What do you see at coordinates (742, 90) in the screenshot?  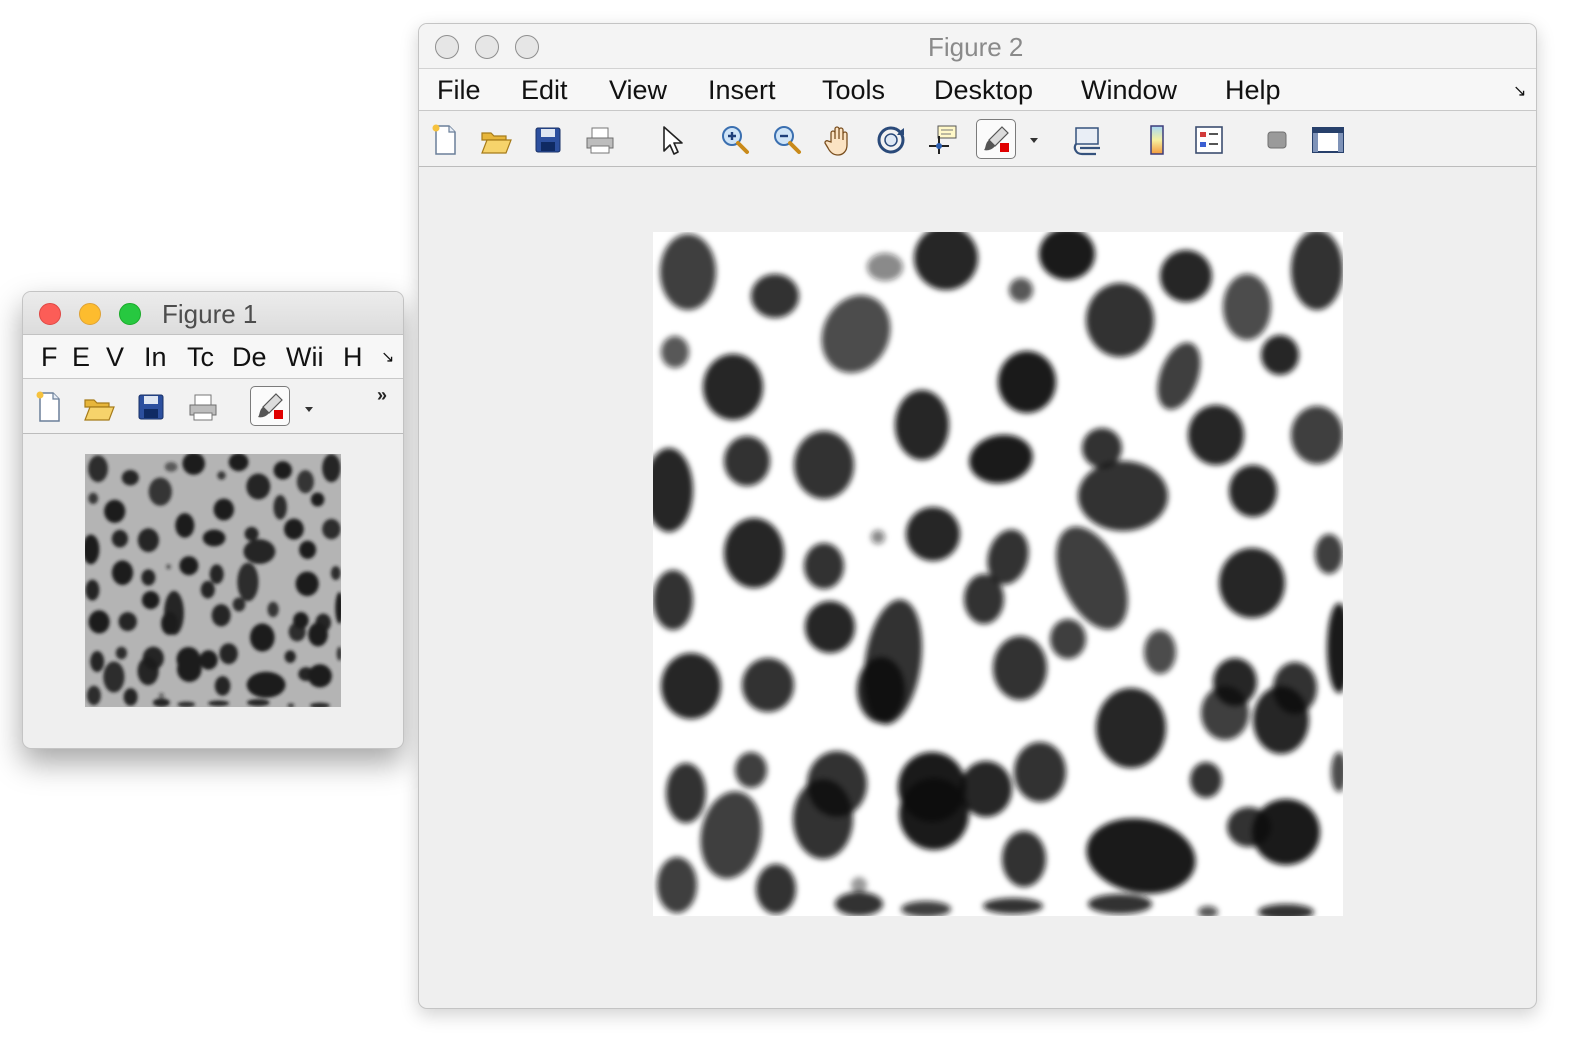 I see `menu-insert: Insert` at bounding box center [742, 90].